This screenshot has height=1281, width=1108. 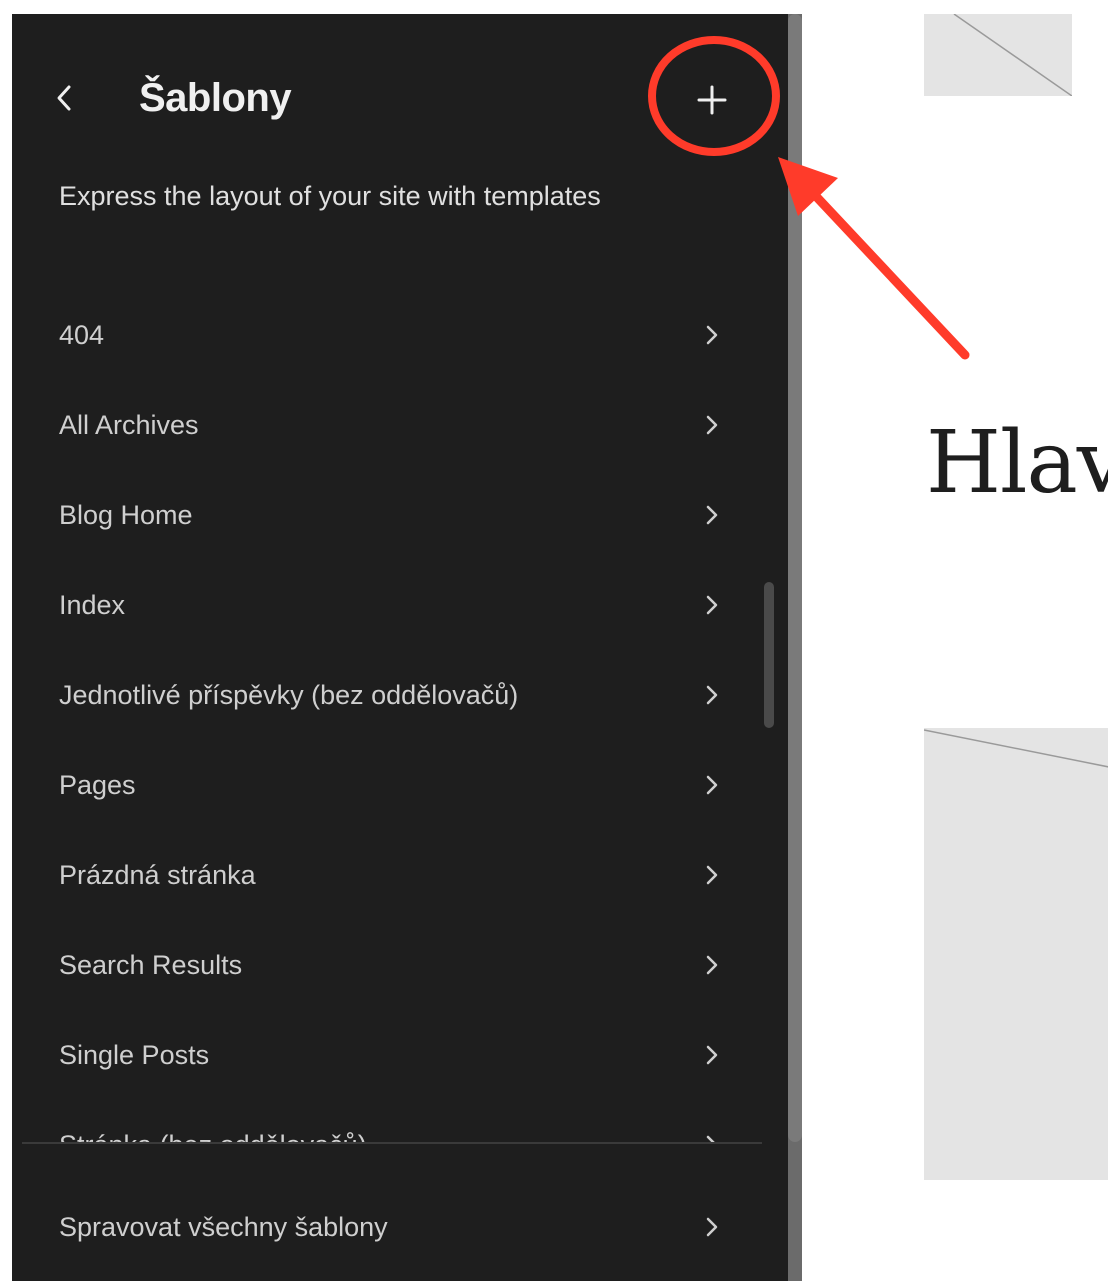 What do you see at coordinates (407, 99) in the screenshot?
I see `sidebar-header: Šablony` at bounding box center [407, 99].